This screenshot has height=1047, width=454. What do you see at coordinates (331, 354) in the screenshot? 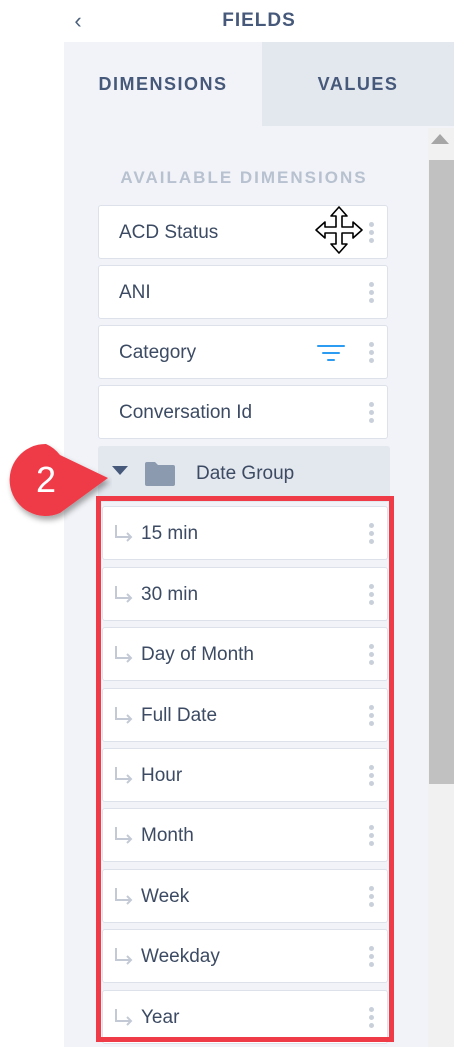
I see `filter-icon` at bounding box center [331, 354].